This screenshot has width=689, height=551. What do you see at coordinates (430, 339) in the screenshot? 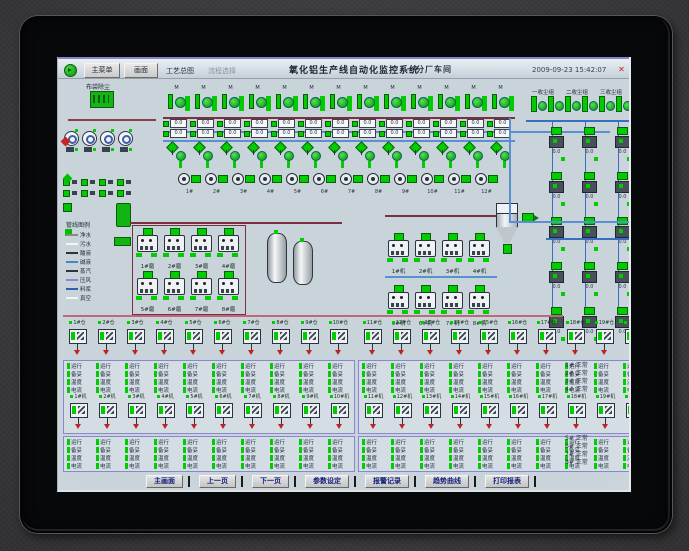
I see `silo-unit: 13#仓` at bounding box center [430, 339].